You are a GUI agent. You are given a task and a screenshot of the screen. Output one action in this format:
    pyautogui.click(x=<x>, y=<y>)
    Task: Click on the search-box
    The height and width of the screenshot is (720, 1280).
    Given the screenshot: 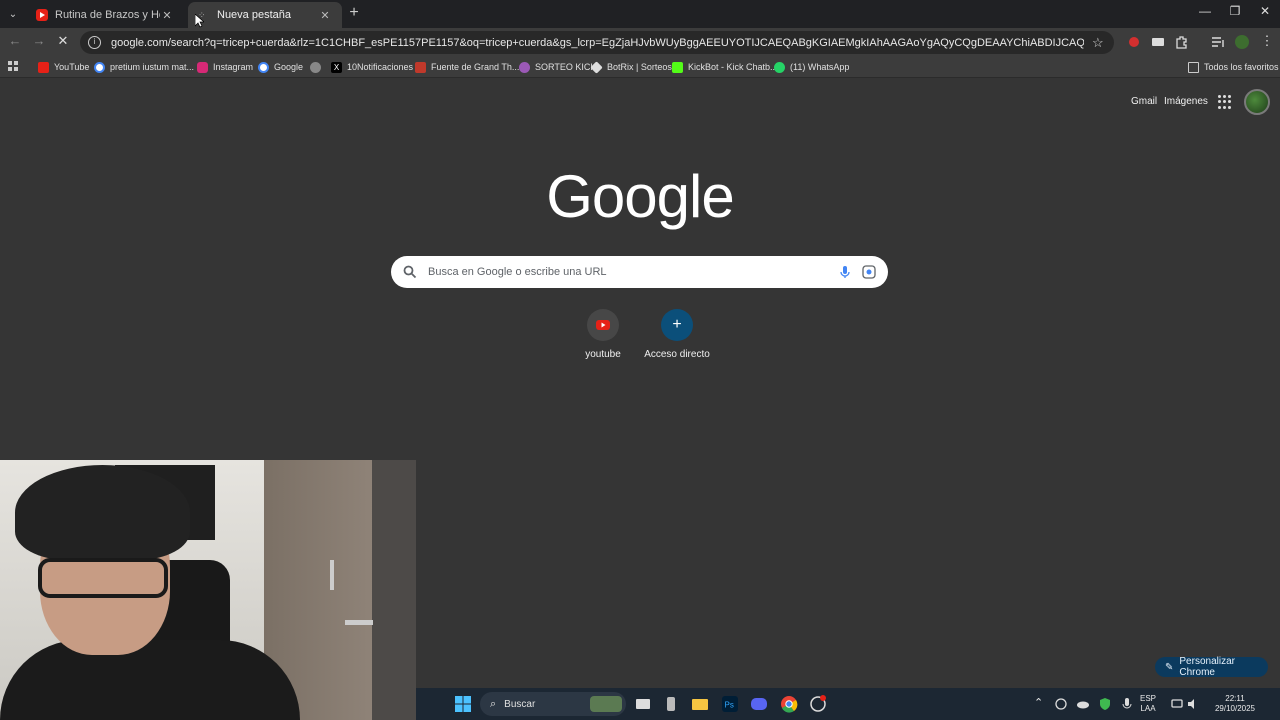 What is the action you would take?
    pyautogui.click(x=639, y=272)
    